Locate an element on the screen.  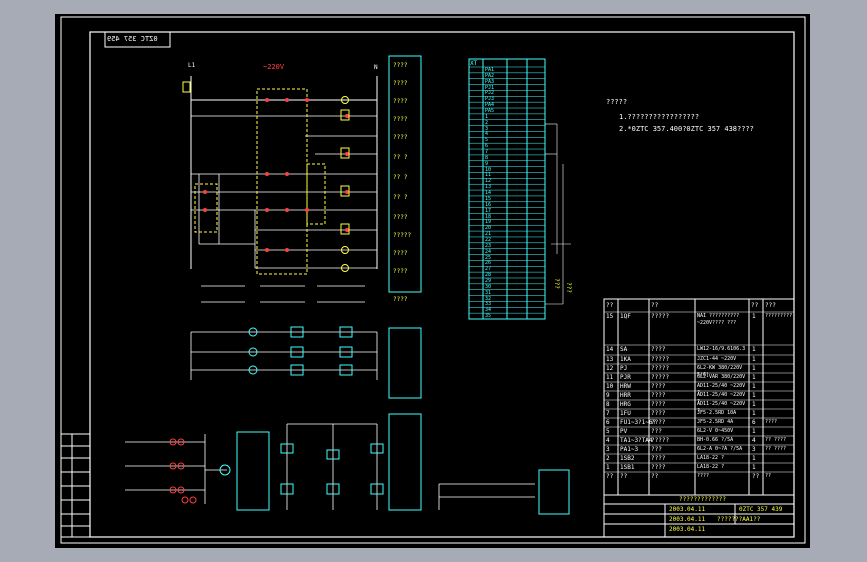
bom-cell-no: 8 is located at coordinates (608, 404).